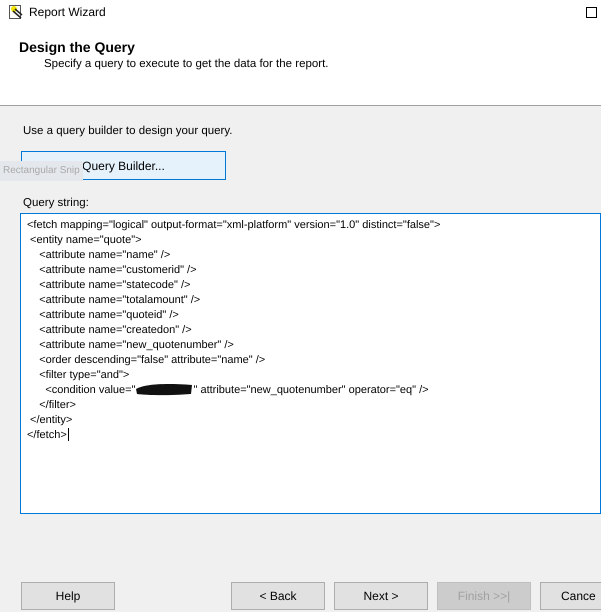  What do you see at coordinates (233, 225) in the screenshot?
I see `query-line: <fetch mapping="logical" output-format="xml-platform" version="1.0" distinct="false">` at bounding box center [233, 225].